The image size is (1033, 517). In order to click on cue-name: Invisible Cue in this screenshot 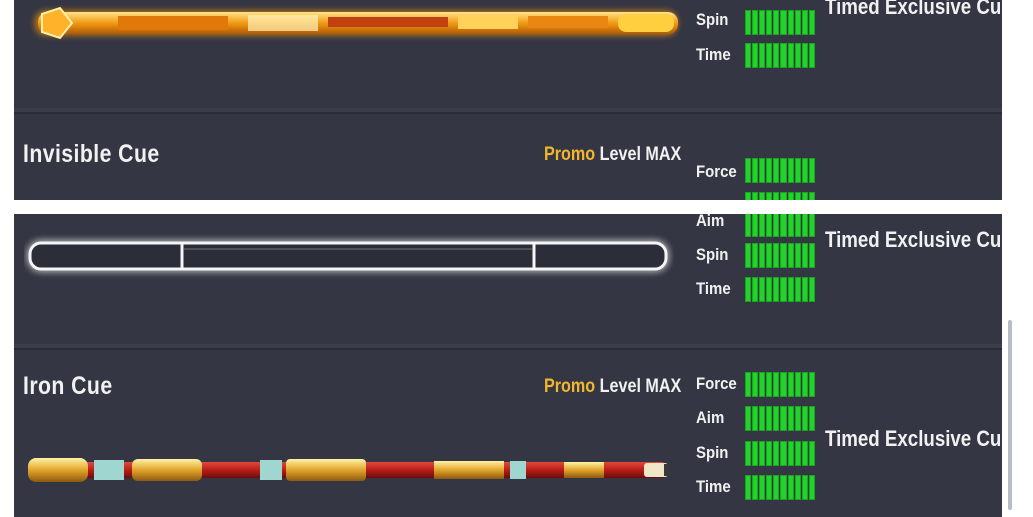, I will do `click(91, 154)`.